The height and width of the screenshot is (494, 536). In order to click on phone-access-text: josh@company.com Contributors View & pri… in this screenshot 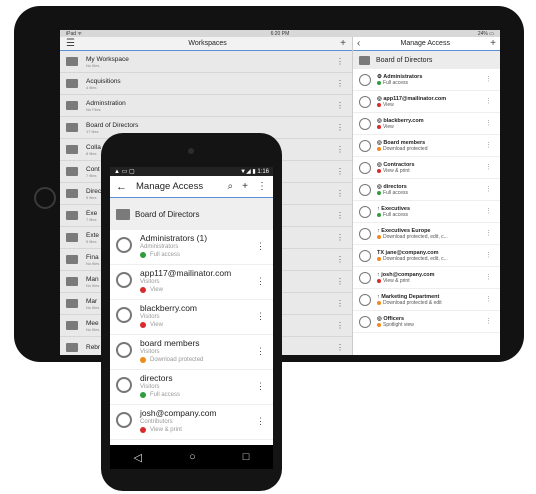, I will do `click(178, 420)`.